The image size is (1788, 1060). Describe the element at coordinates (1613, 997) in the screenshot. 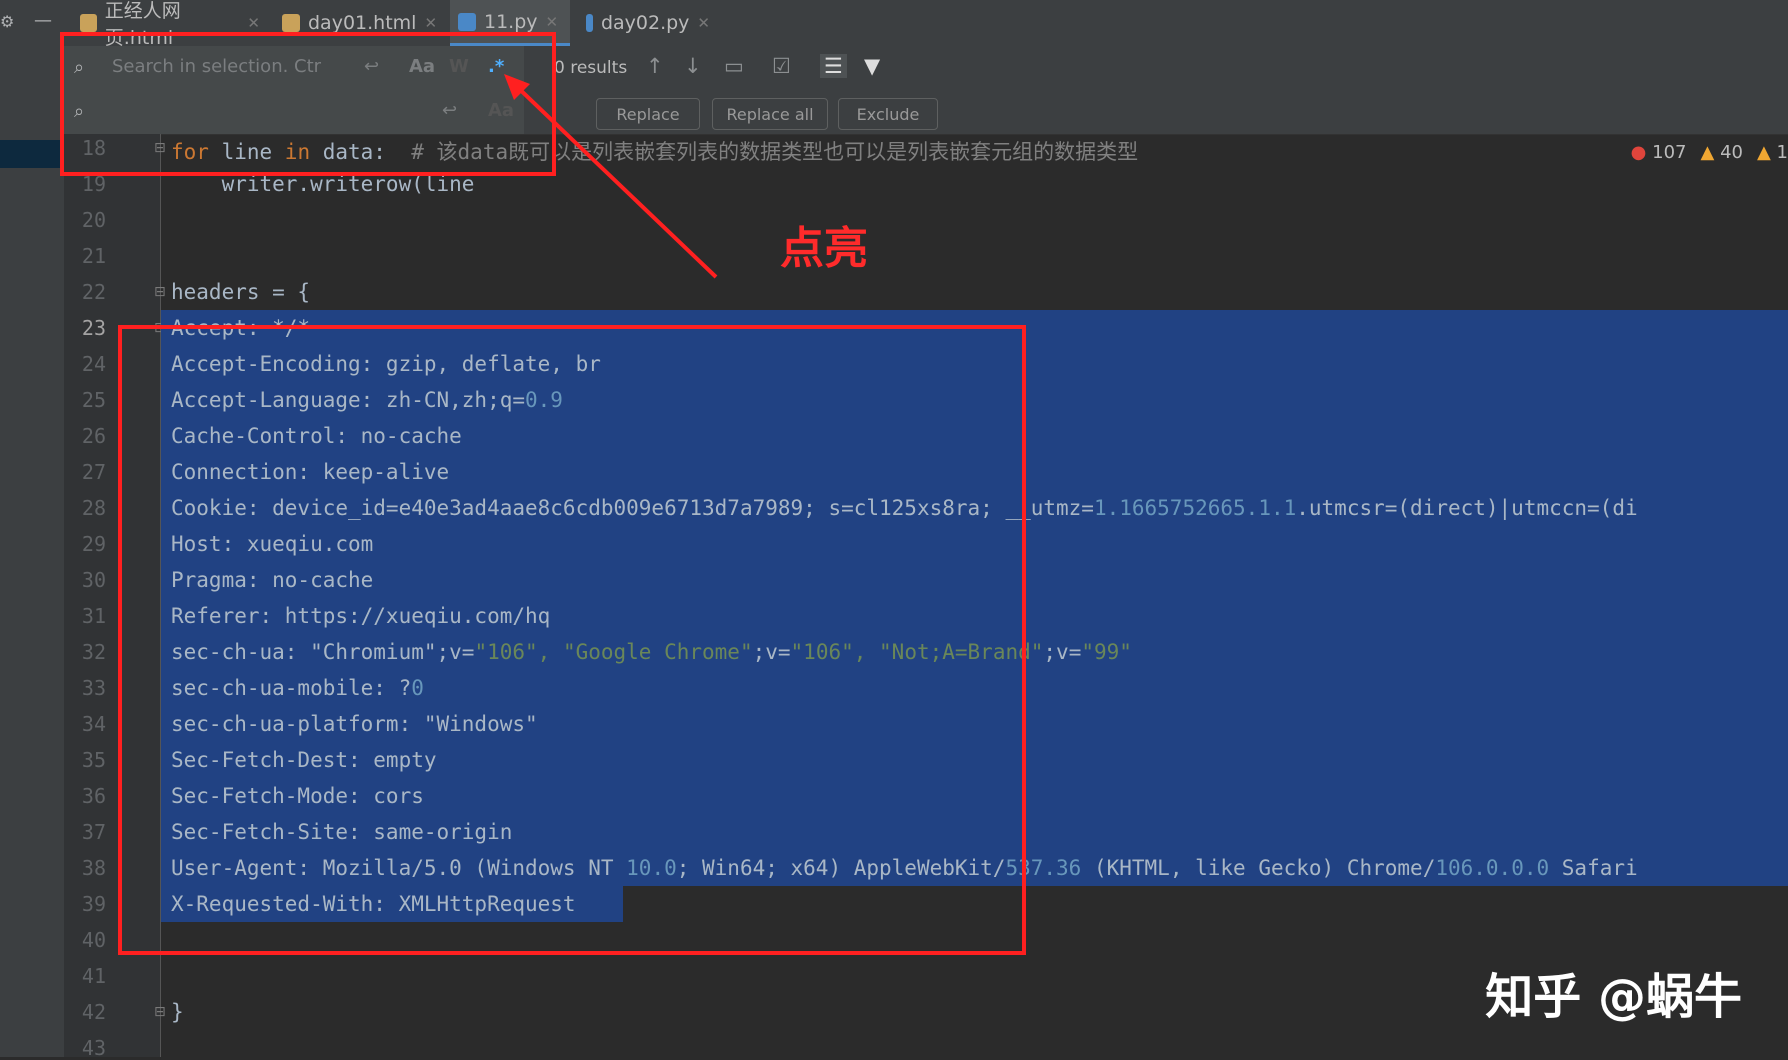

I see `watermark: 知乎 @蜗牛` at that location.